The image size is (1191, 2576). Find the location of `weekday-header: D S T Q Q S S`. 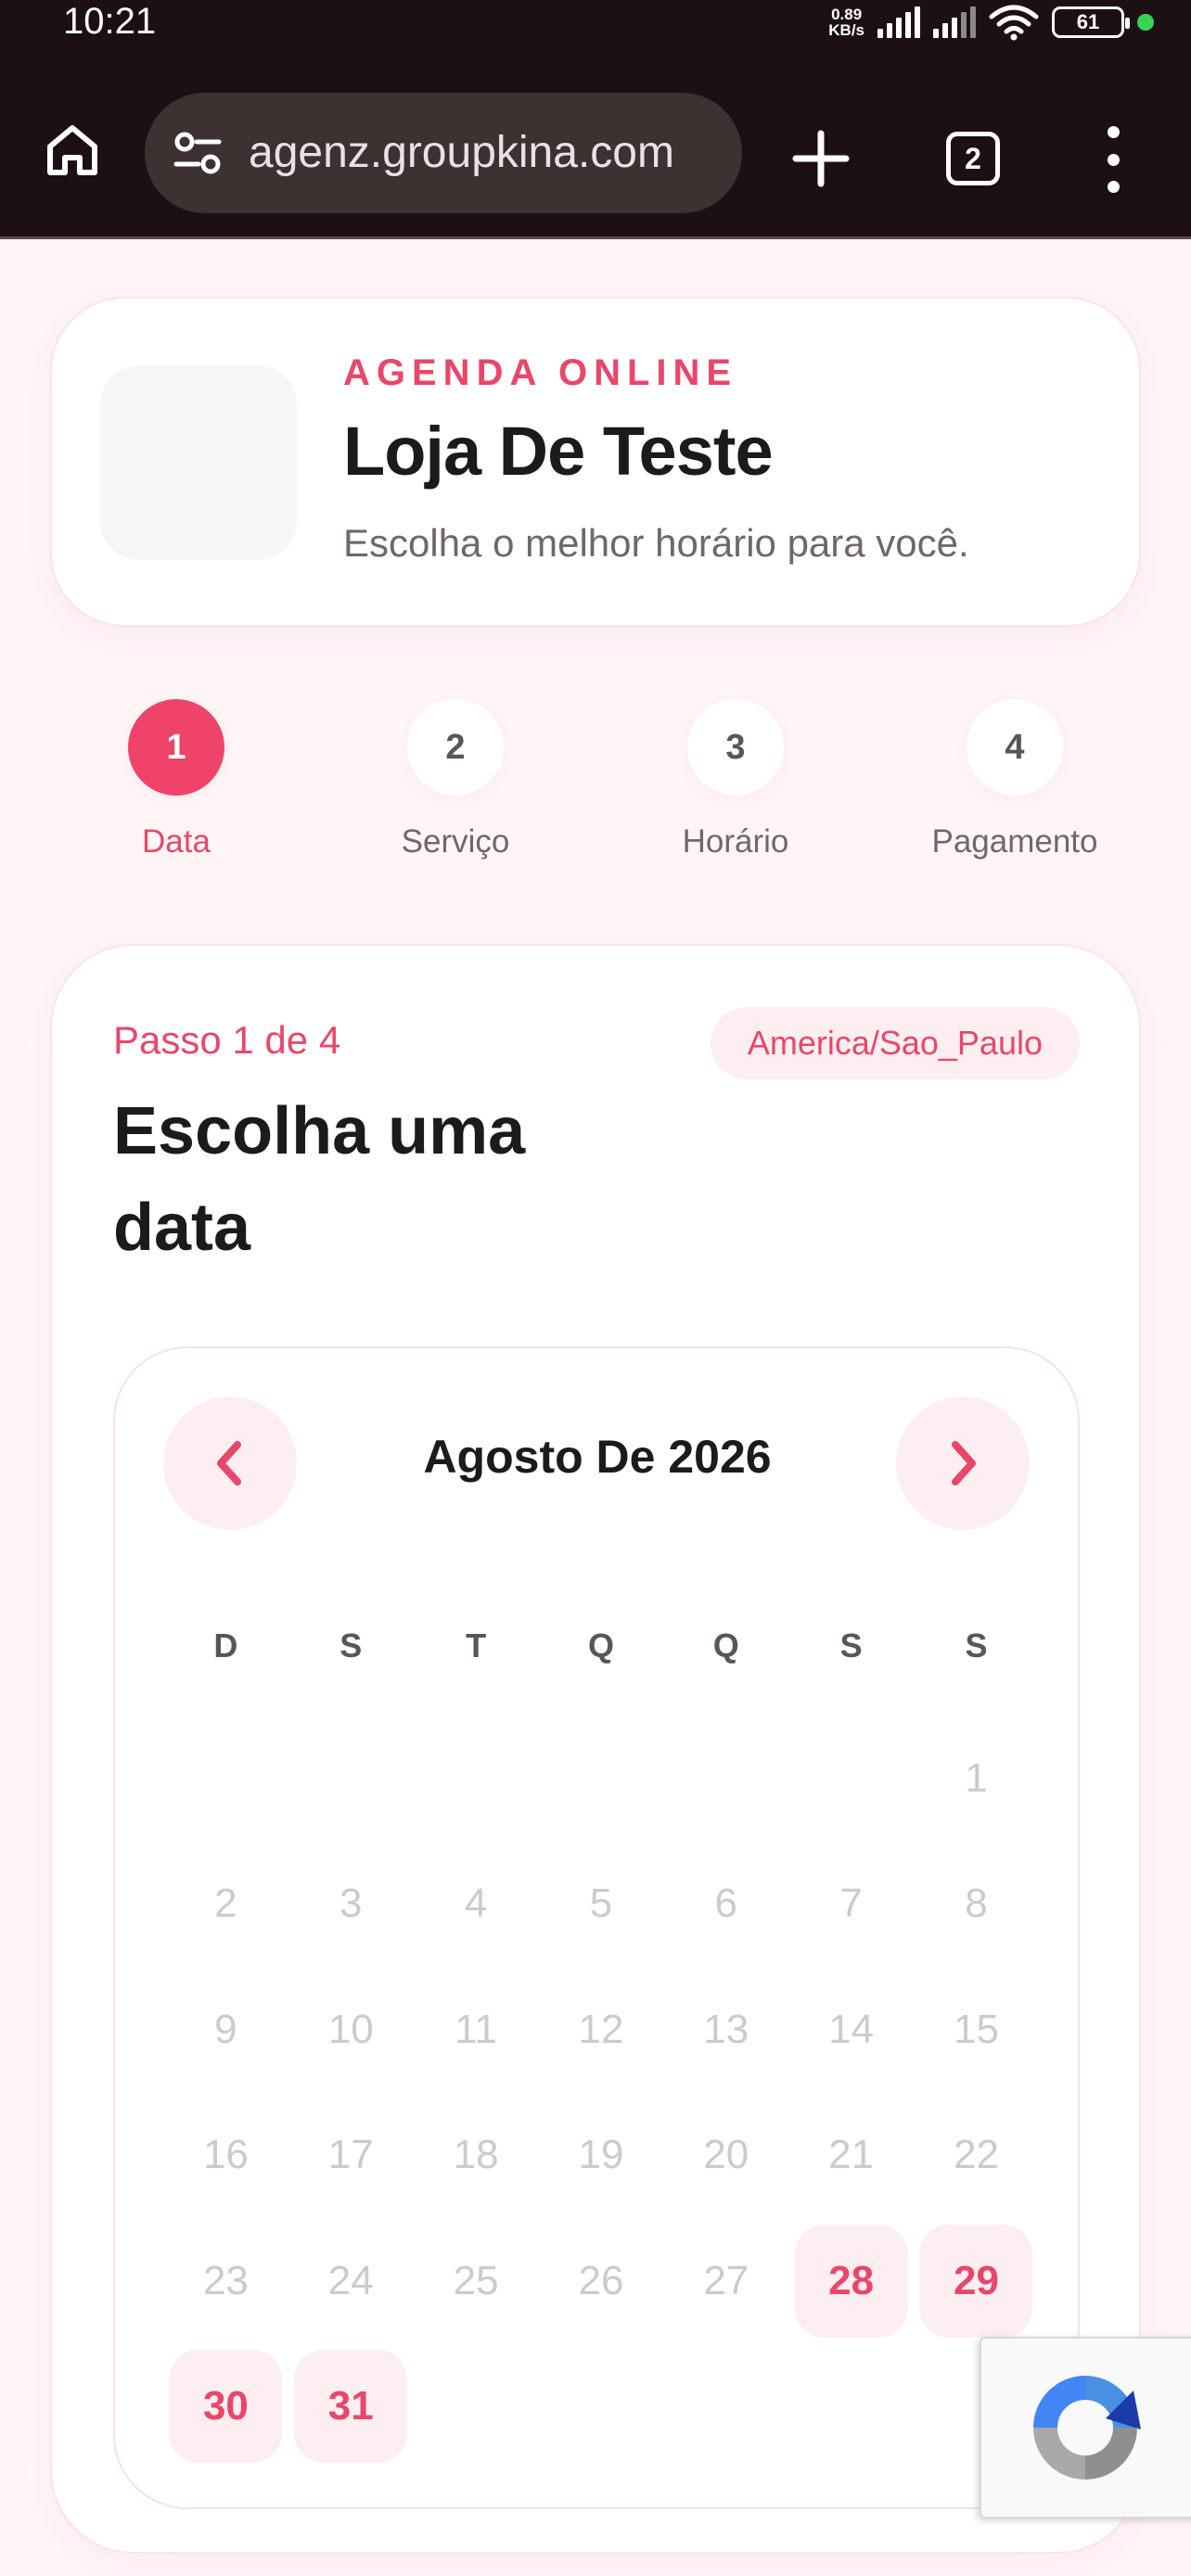

weekday-header: D S T Q Q S S is located at coordinates (601, 1645).